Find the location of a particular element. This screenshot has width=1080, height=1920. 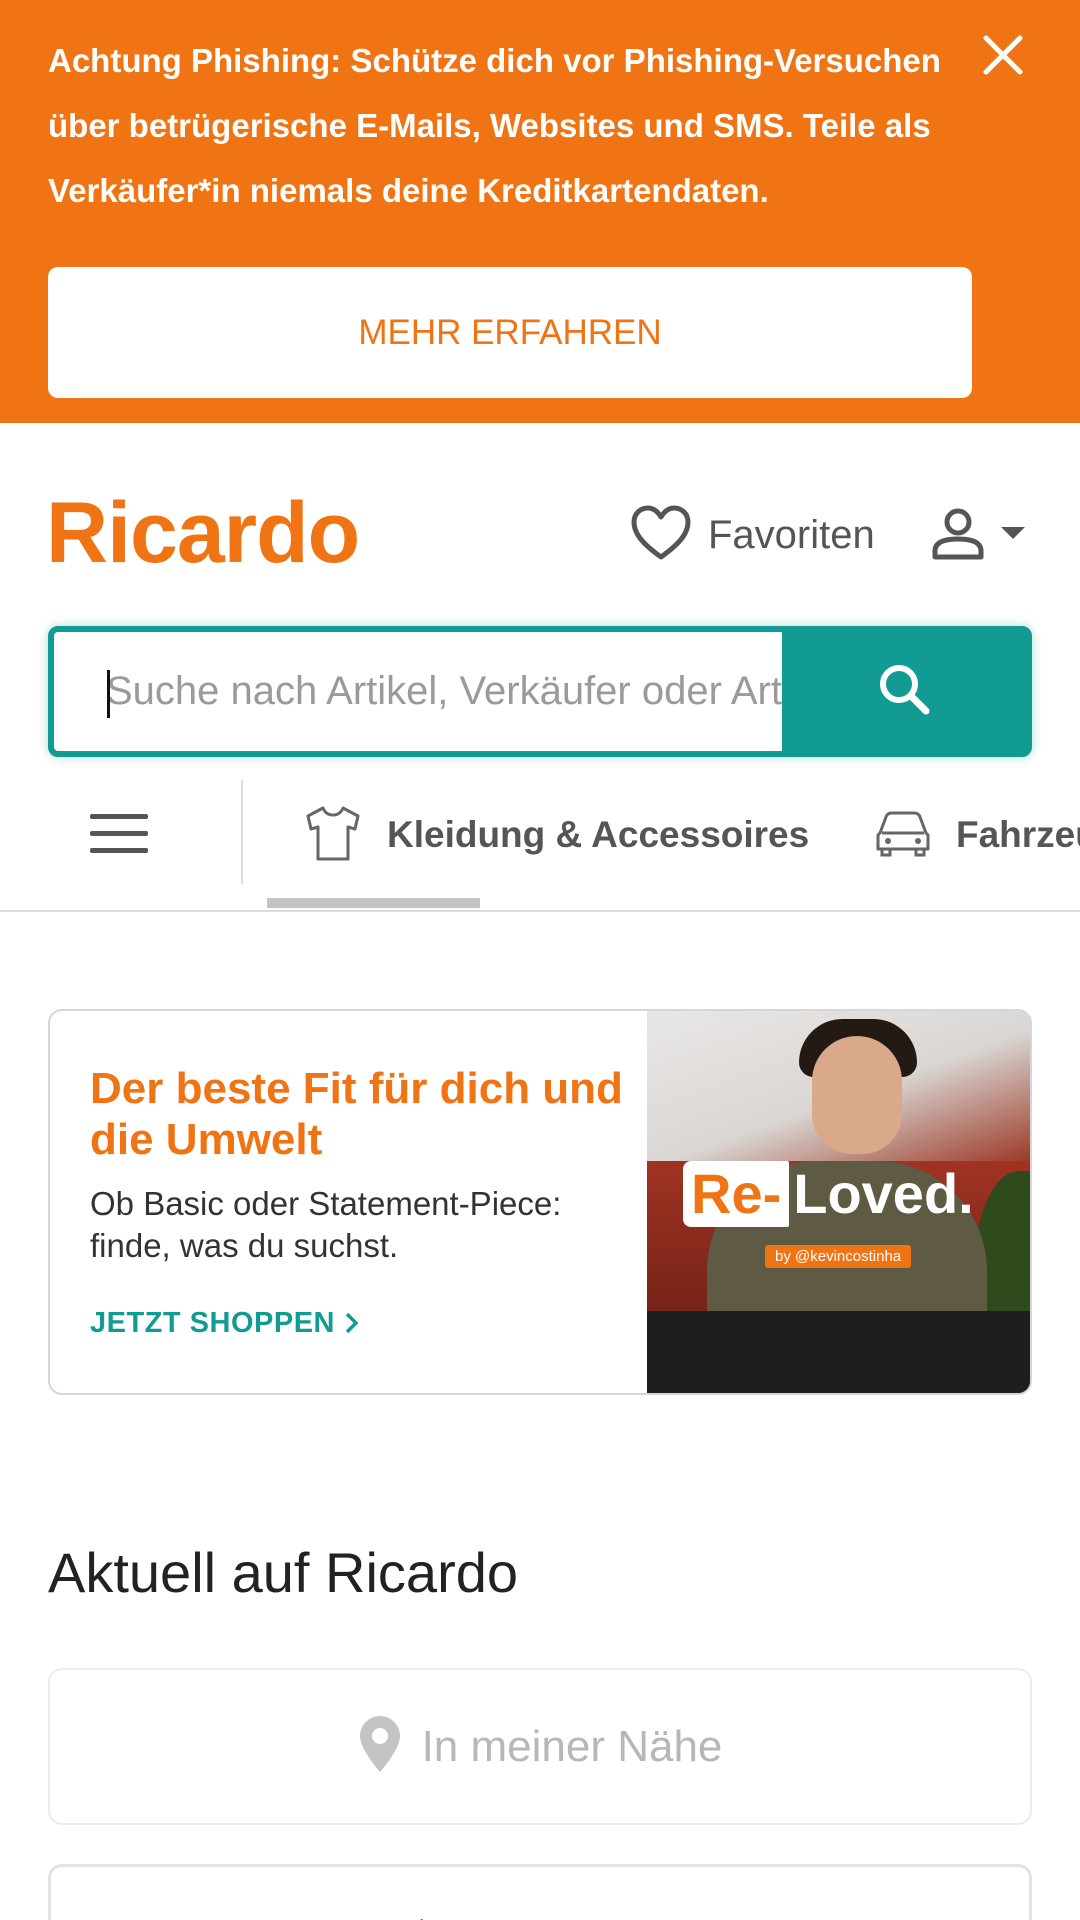

list-item is located at coordinates (540, 1892).